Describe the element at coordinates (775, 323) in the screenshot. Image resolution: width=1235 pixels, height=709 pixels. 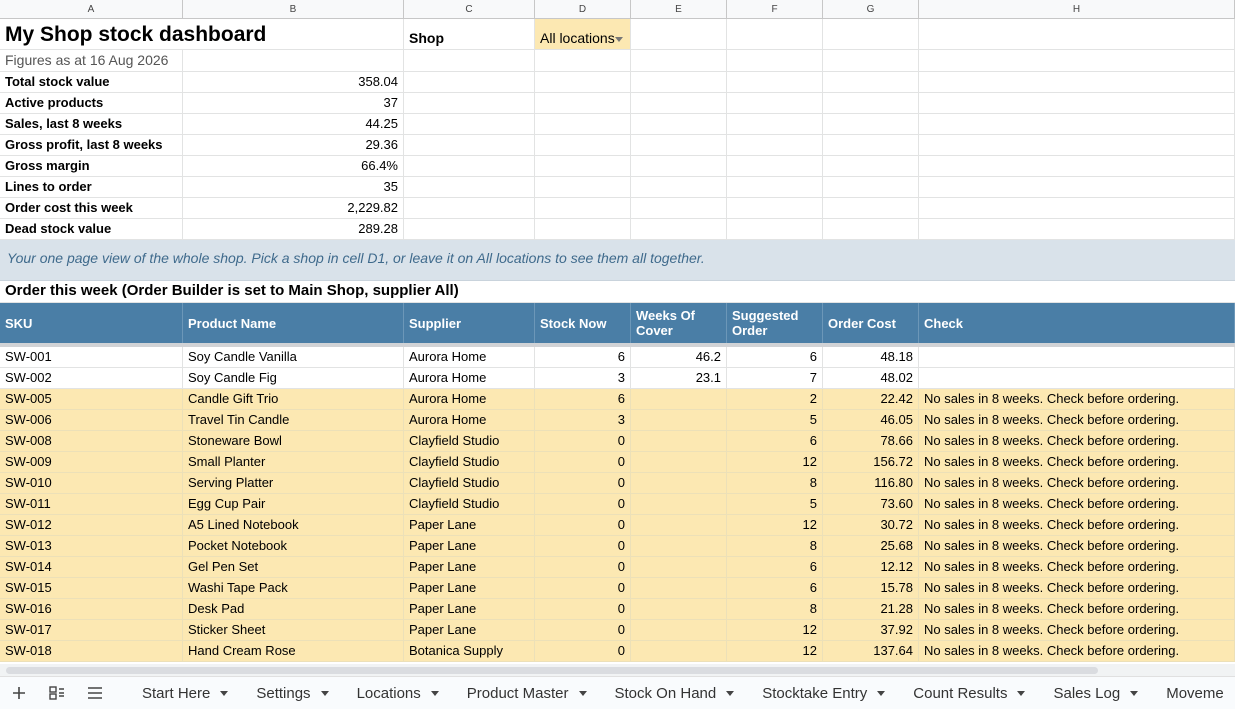
I see `th-suggested-order: Suggested Order` at that location.